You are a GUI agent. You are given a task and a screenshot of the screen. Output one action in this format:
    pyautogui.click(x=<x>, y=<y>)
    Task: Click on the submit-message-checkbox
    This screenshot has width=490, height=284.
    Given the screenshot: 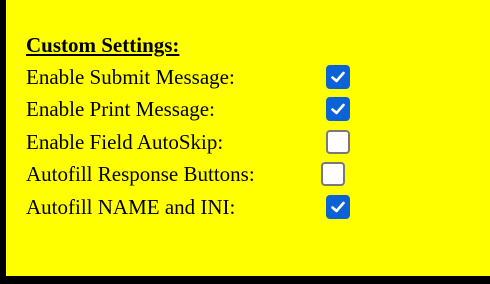 What is the action you would take?
    pyautogui.click(x=338, y=77)
    